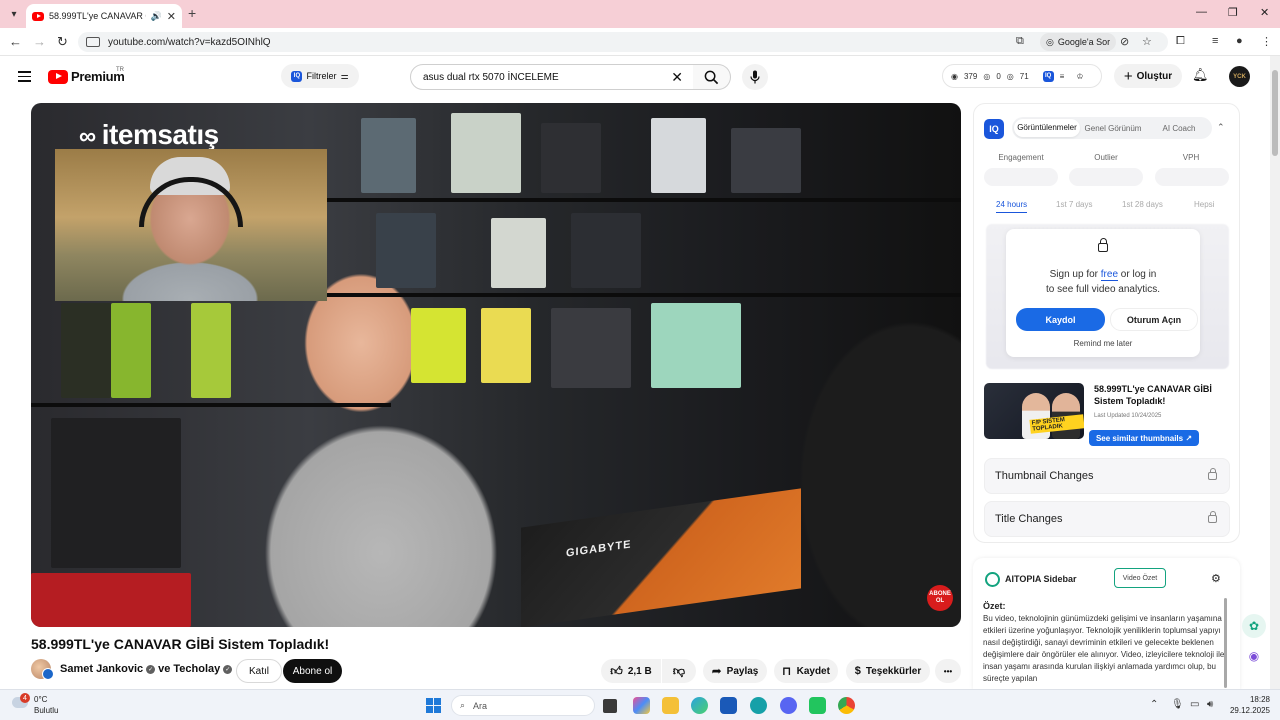 The image size is (1280, 720). I want to click on join-button: Katıl, so click(259, 671).